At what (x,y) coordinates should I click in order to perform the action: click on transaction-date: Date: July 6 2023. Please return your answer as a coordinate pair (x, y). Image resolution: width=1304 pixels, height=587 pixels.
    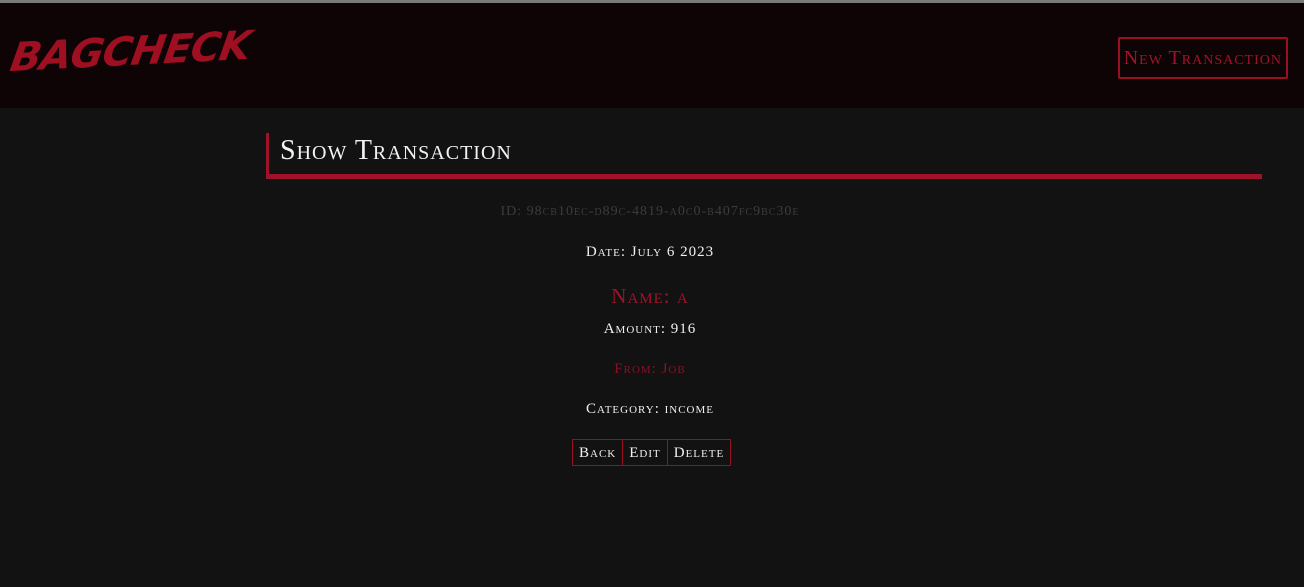
    Looking at the image, I should click on (650, 252).